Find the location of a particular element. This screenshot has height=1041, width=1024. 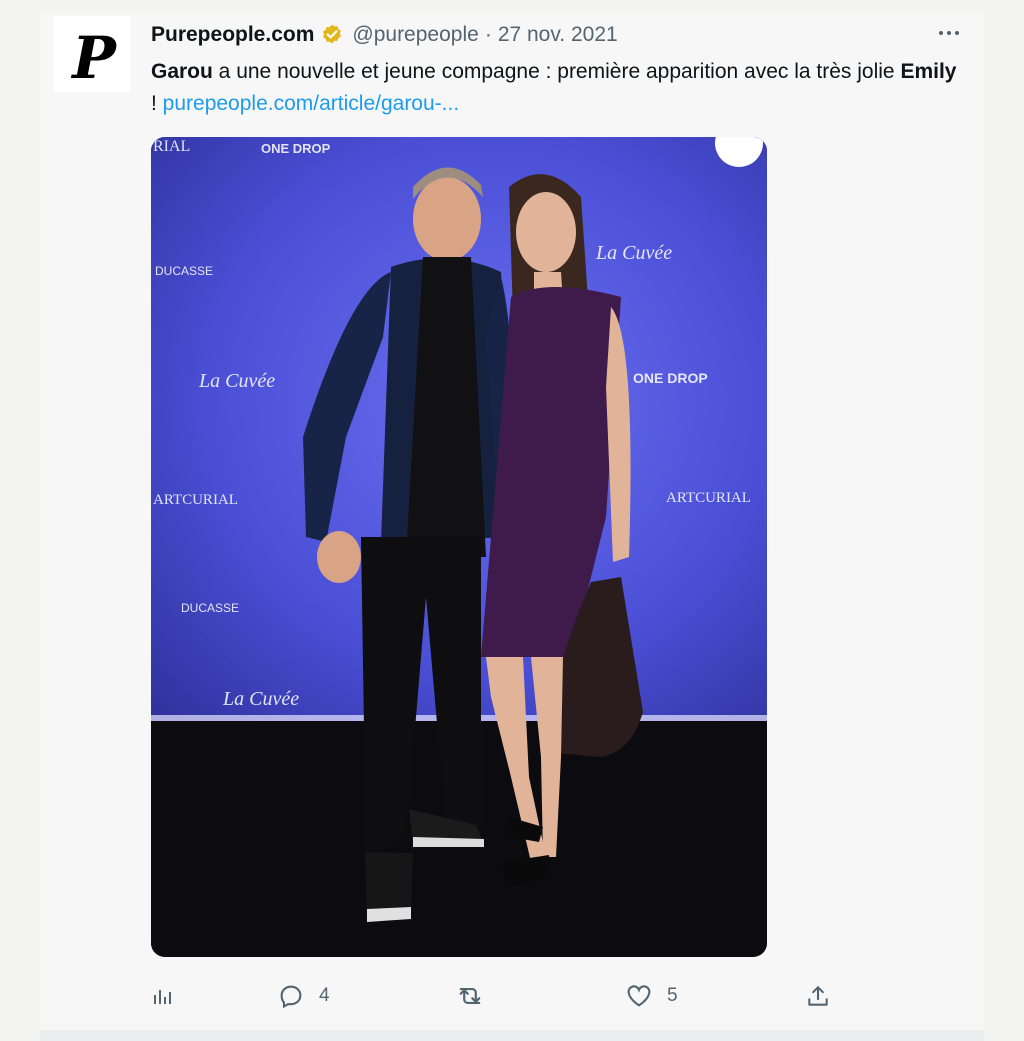

verified-badge-icon is located at coordinates (332, 35).